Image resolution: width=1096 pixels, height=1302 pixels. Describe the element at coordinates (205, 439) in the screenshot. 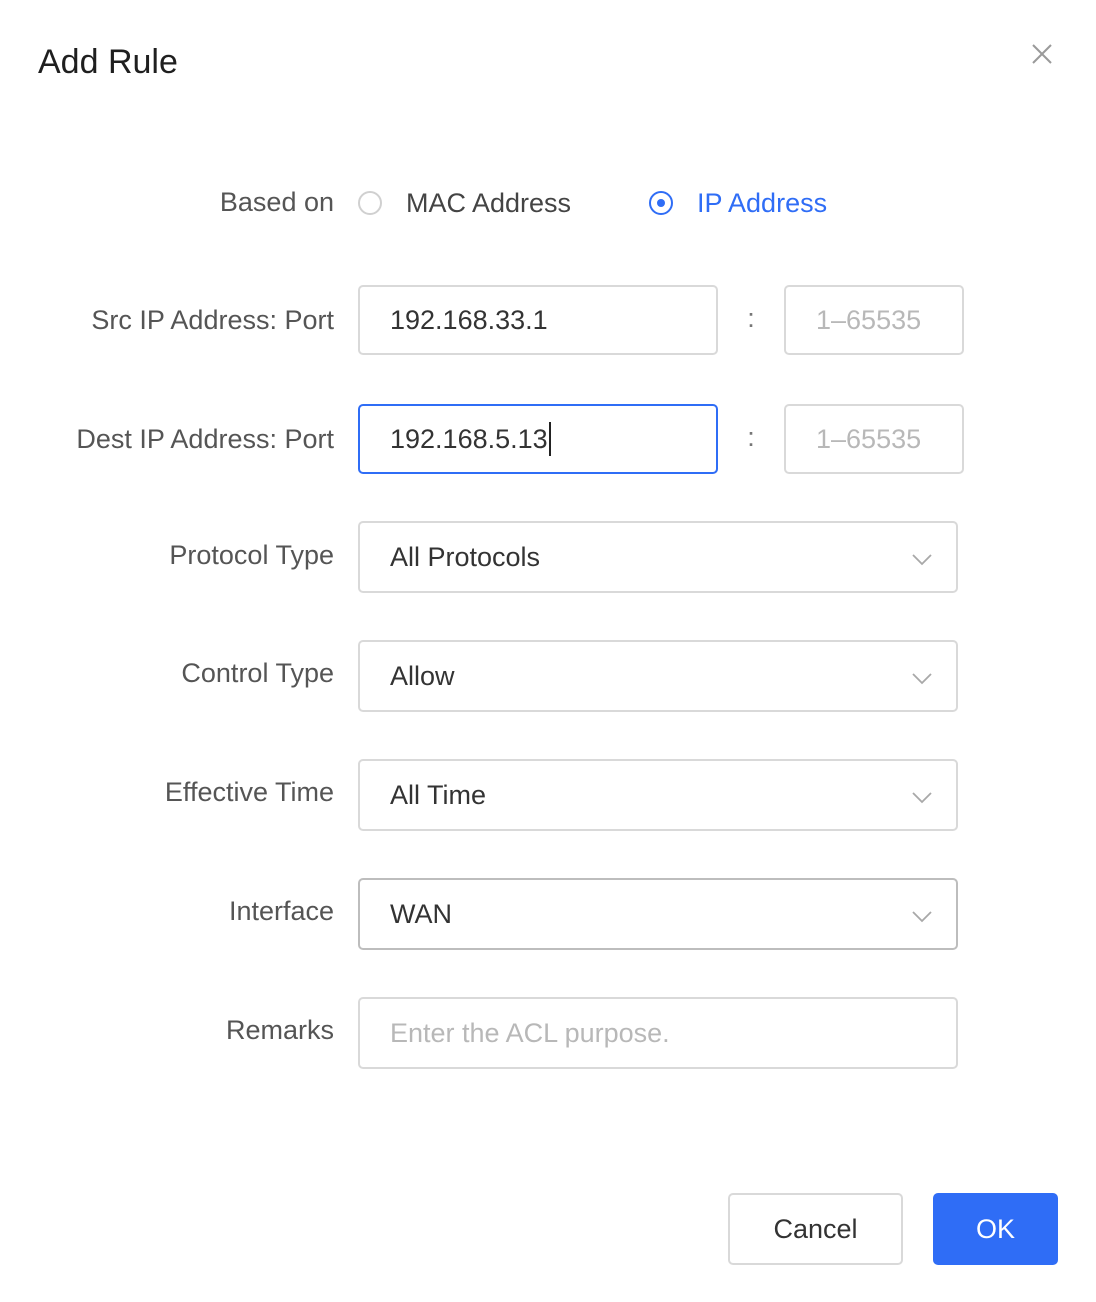

I see `dest-ip-label: Dest IP Address: Port` at that location.